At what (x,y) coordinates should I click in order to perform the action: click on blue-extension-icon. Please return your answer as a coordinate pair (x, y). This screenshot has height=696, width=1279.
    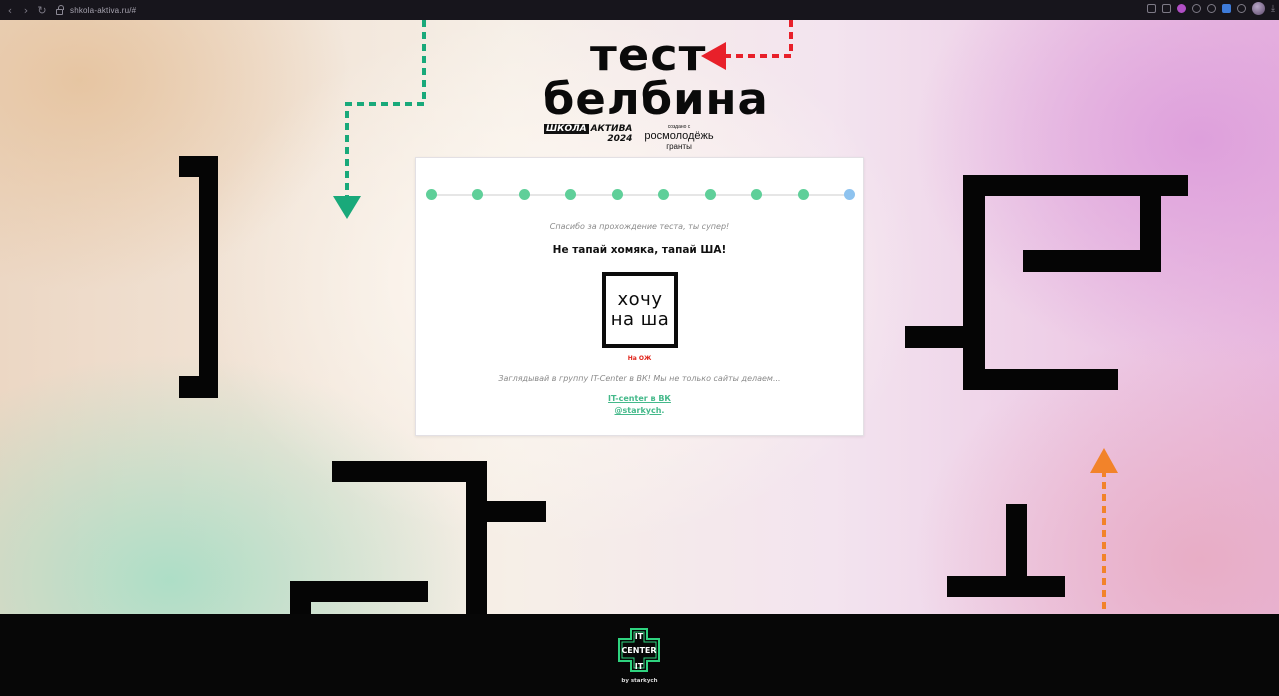
    Looking at the image, I should click on (1227, 8).